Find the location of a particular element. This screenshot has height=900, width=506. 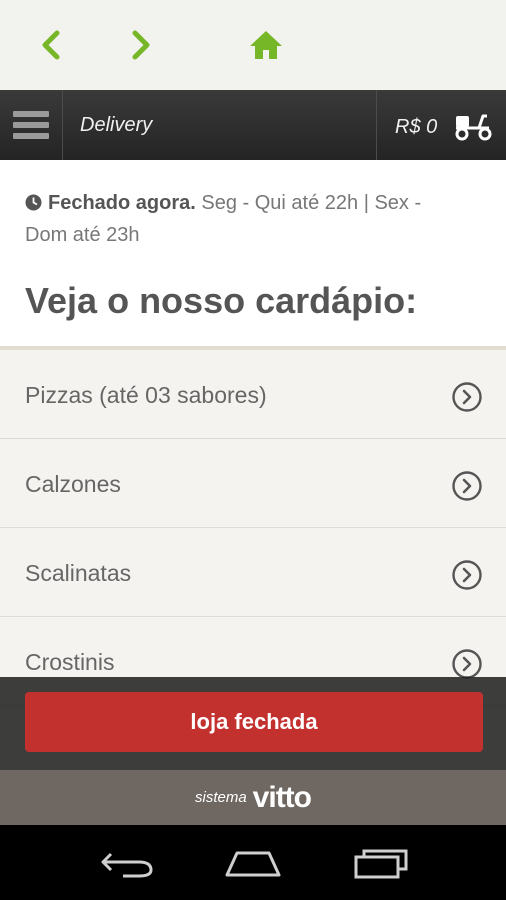

chevron-left-icon is located at coordinates (51, 45).